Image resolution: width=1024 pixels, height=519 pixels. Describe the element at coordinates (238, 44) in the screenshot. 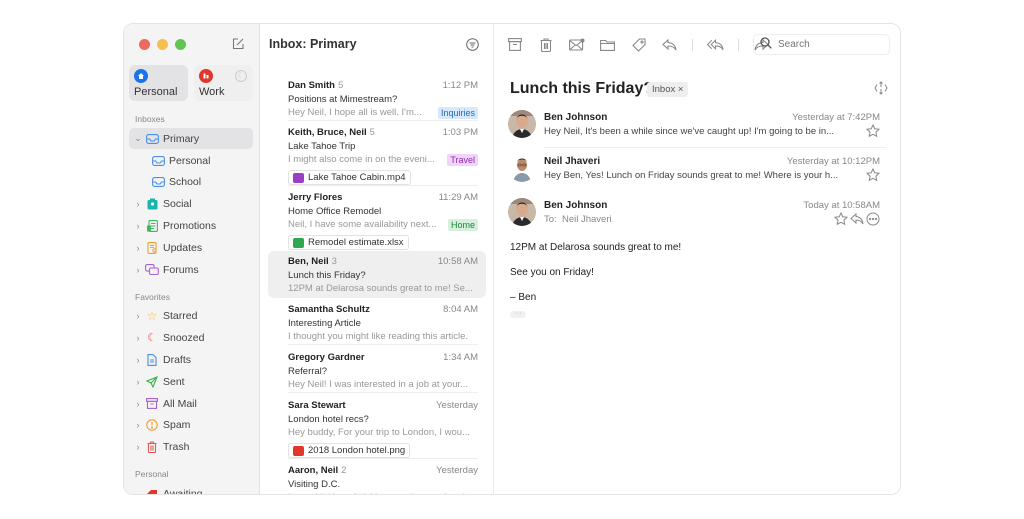

I see `compose-icon` at that location.